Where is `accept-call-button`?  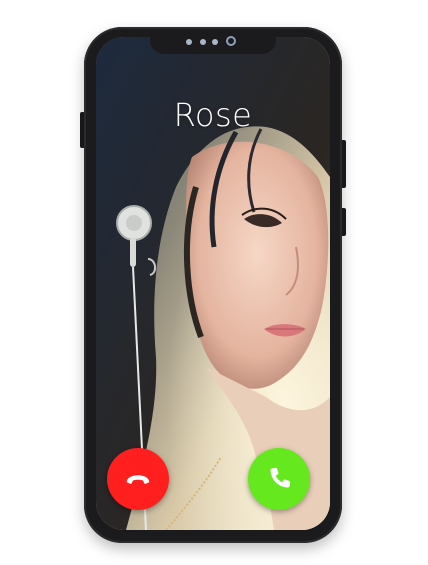 accept-call-button is located at coordinates (279, 479).